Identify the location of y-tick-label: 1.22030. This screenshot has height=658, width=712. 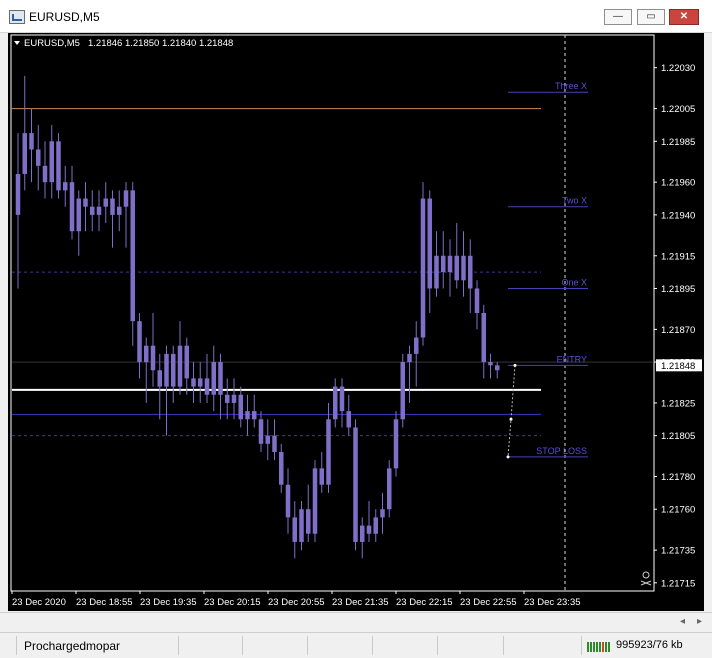
(678, 68).